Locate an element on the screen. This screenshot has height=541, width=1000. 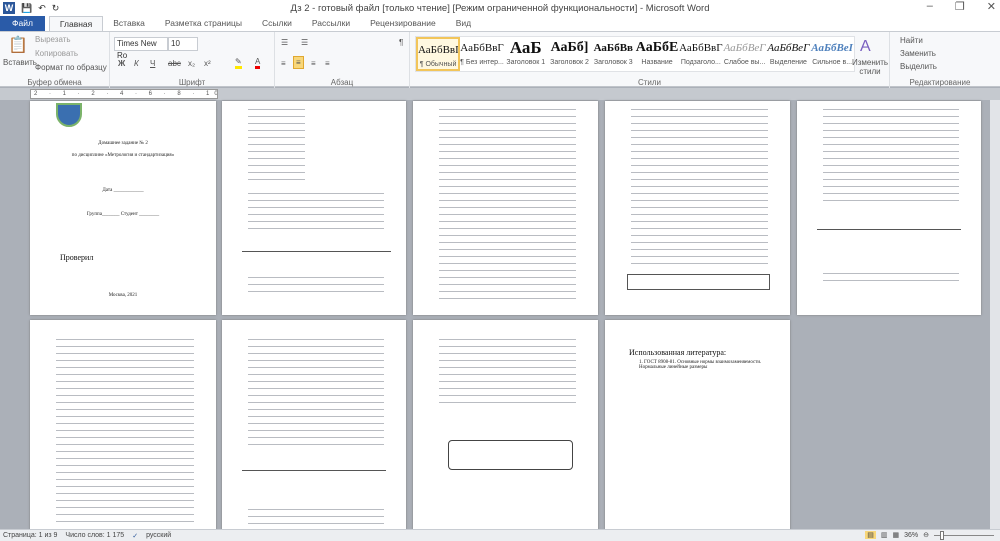
close-button: ✕ is located at coordinates (991, 6).